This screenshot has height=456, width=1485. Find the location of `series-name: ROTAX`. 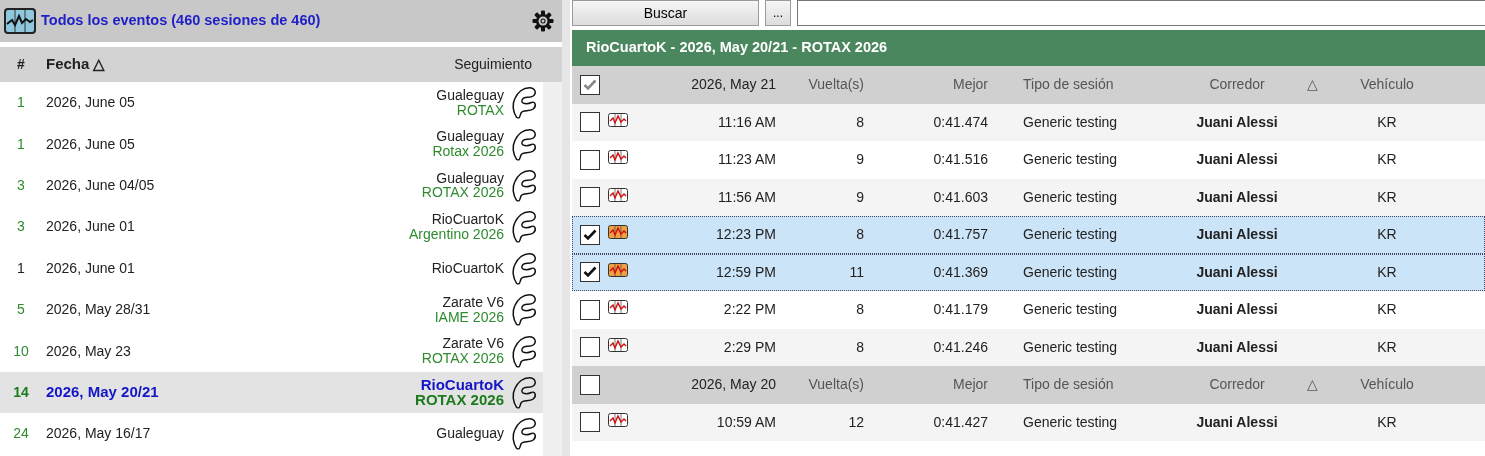

series-name: ROTAX is located at coordinates (480, 110).